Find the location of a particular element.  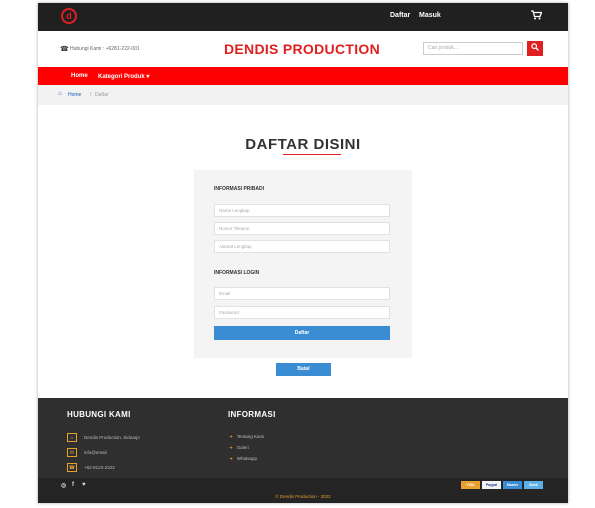

breadcrumb: ⌂ Home / Daftar is located at coordinates (303, 95).